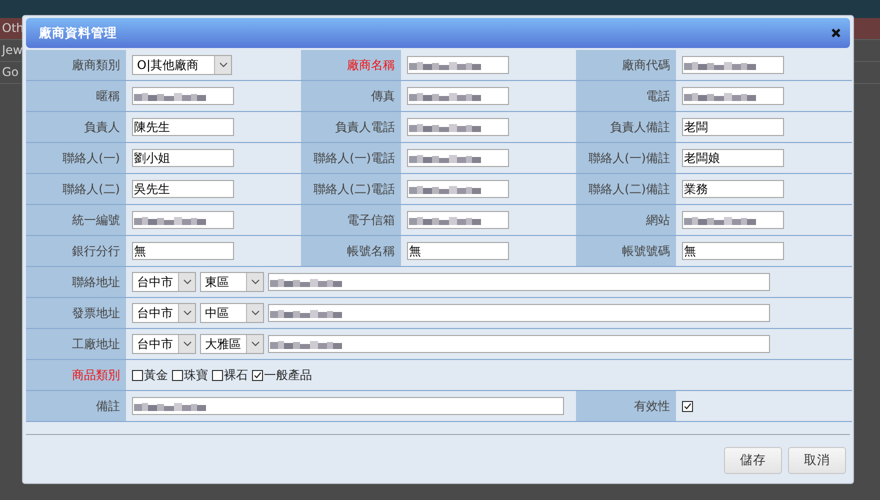  What do you see at coordinates (232, 313) in the screenshot?
I see `dropdown: 中區` at bounding box center [232, 313].